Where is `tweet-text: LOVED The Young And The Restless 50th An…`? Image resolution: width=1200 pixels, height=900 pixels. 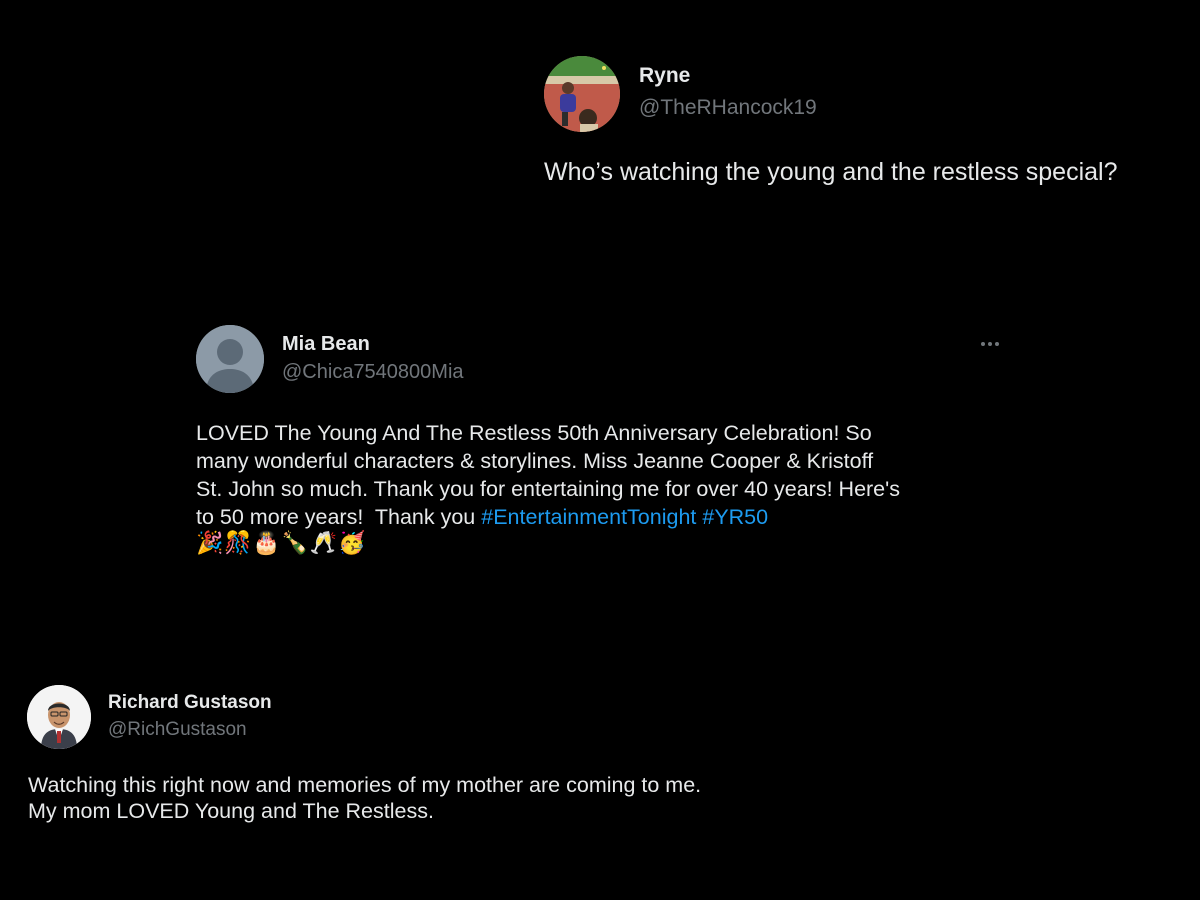
tweet-text: LOVED The Young And The Restless 50th An… is located at coordinates (548, 475).